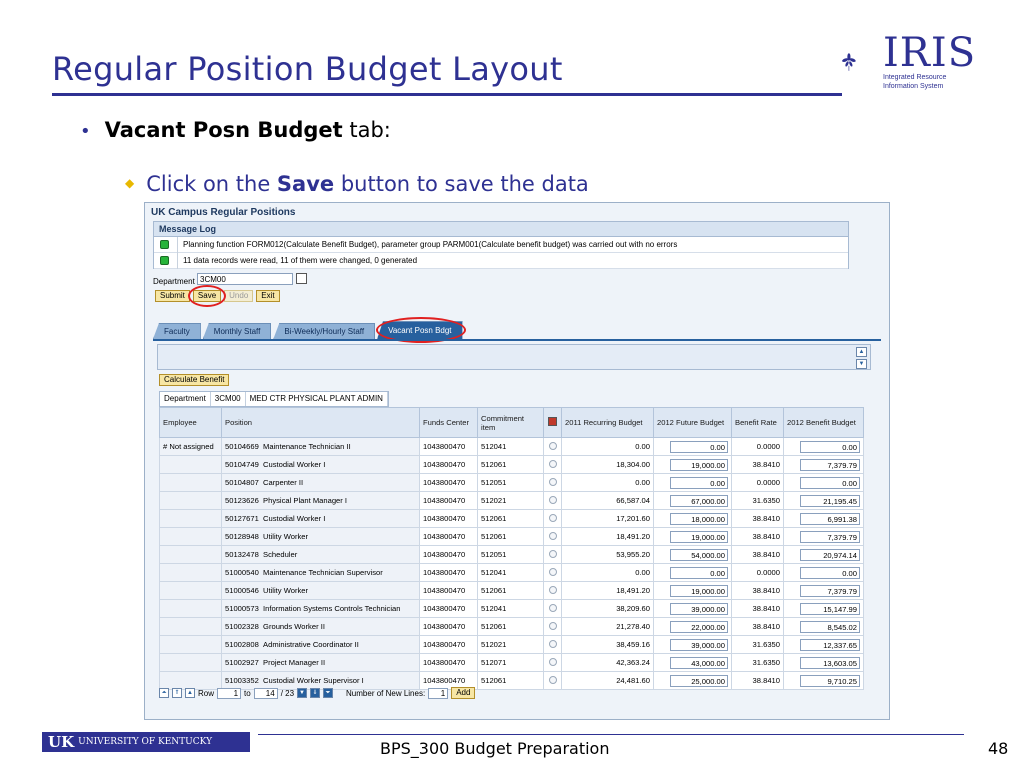 The height and width of the screenshot is (768, 1024). What do you see at coordinates (229, 693) in the screenshot?
I see `row-from-input: 1` at bounding box center [229, 693].